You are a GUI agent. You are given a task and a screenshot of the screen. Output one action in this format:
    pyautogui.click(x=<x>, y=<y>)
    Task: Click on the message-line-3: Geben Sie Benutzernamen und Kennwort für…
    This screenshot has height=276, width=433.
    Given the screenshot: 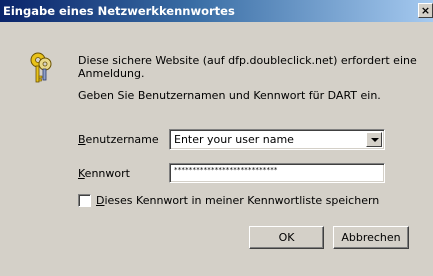 What is the action you would take?
    pyautogui.click(x=229, y=95)
    